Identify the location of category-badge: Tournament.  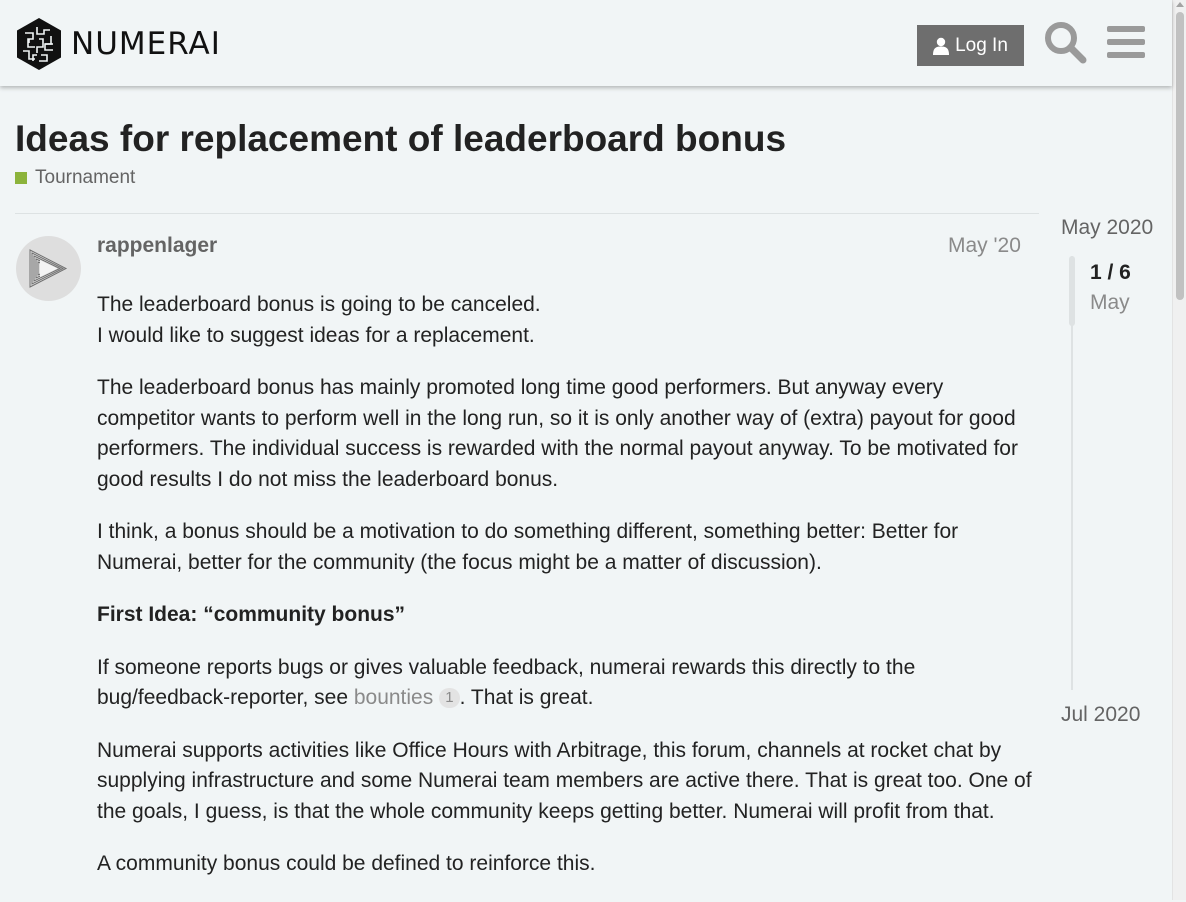
(75, 178).